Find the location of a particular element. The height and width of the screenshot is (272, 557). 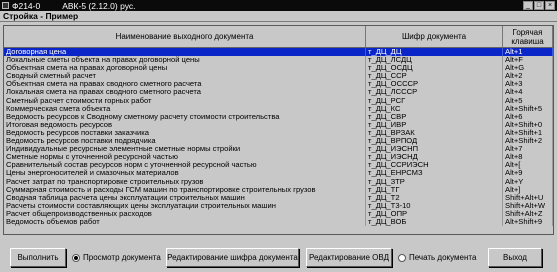

document-code-cell: т_ДЦ_ЗТР is located at coordinates (434, 181).